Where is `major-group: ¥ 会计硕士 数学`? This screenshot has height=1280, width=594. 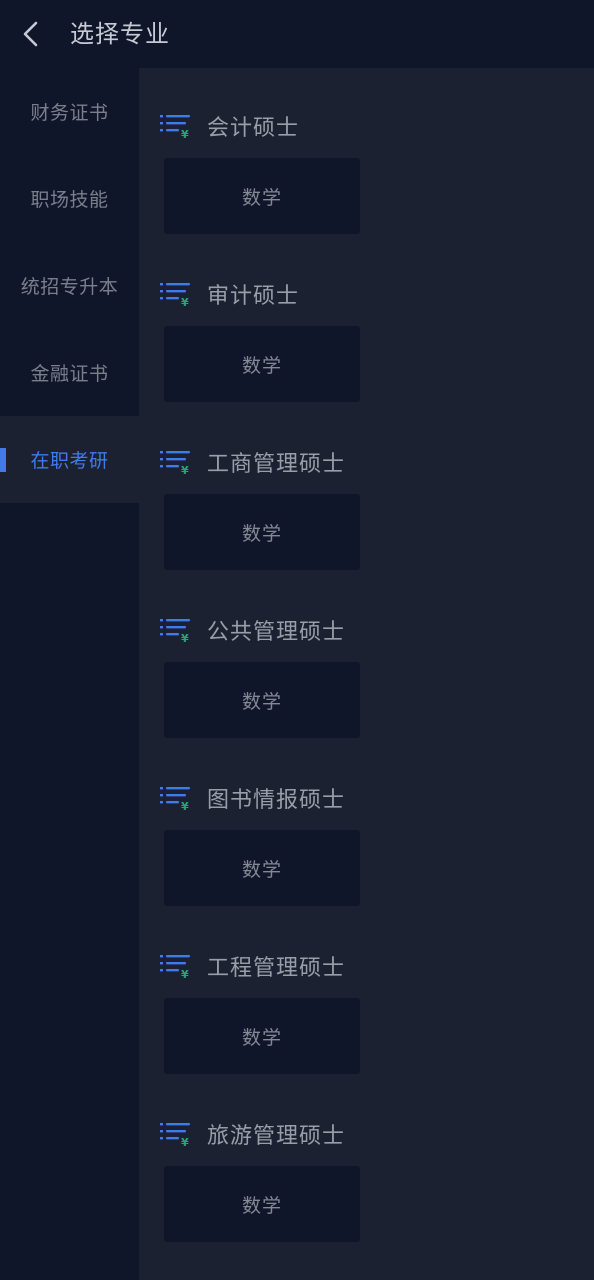 major-group: ¥ 会计硕士 数学 is located at coordinates (366, 152).